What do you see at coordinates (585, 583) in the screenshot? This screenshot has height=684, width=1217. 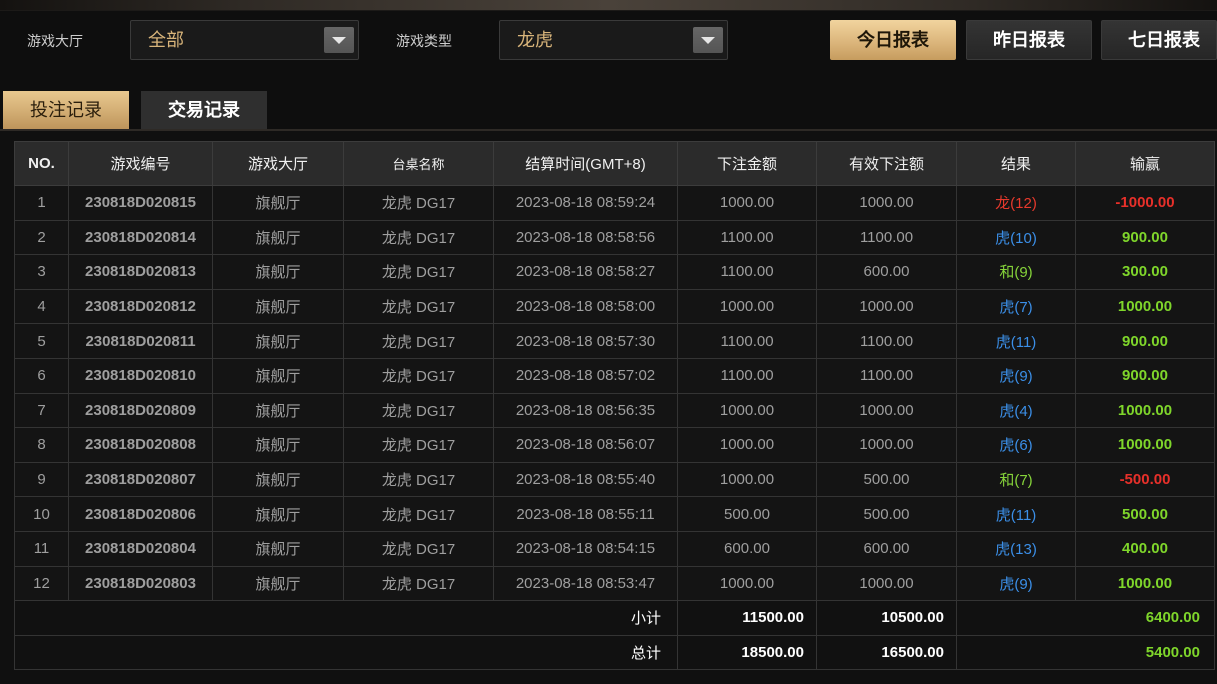 I see `settle-time-cell: 2023-08-18 08:53:47` at bounding box center [585, 583].